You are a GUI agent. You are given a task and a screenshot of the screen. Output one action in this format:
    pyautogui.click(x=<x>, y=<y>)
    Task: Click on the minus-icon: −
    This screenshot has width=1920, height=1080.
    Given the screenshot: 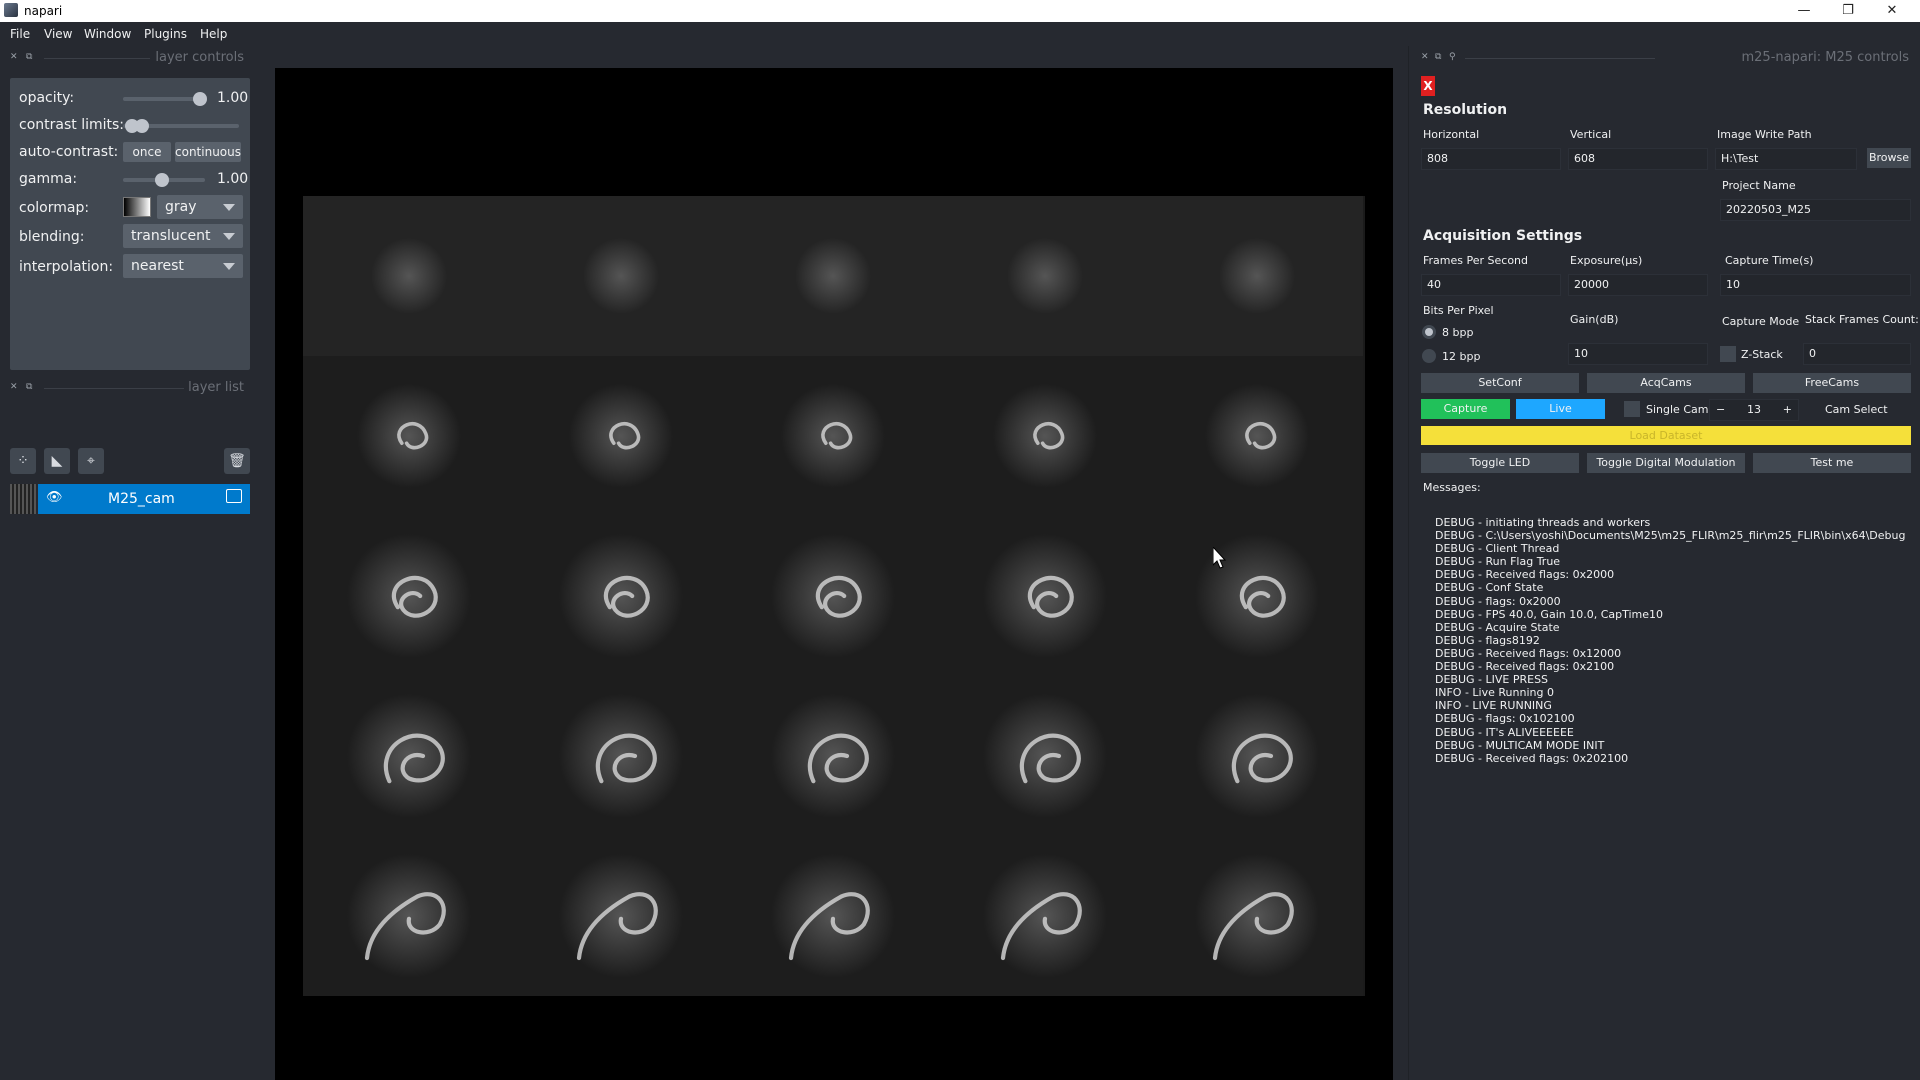 What is the action you would take?
    pyautogui.click(x=1720, y=410)
    